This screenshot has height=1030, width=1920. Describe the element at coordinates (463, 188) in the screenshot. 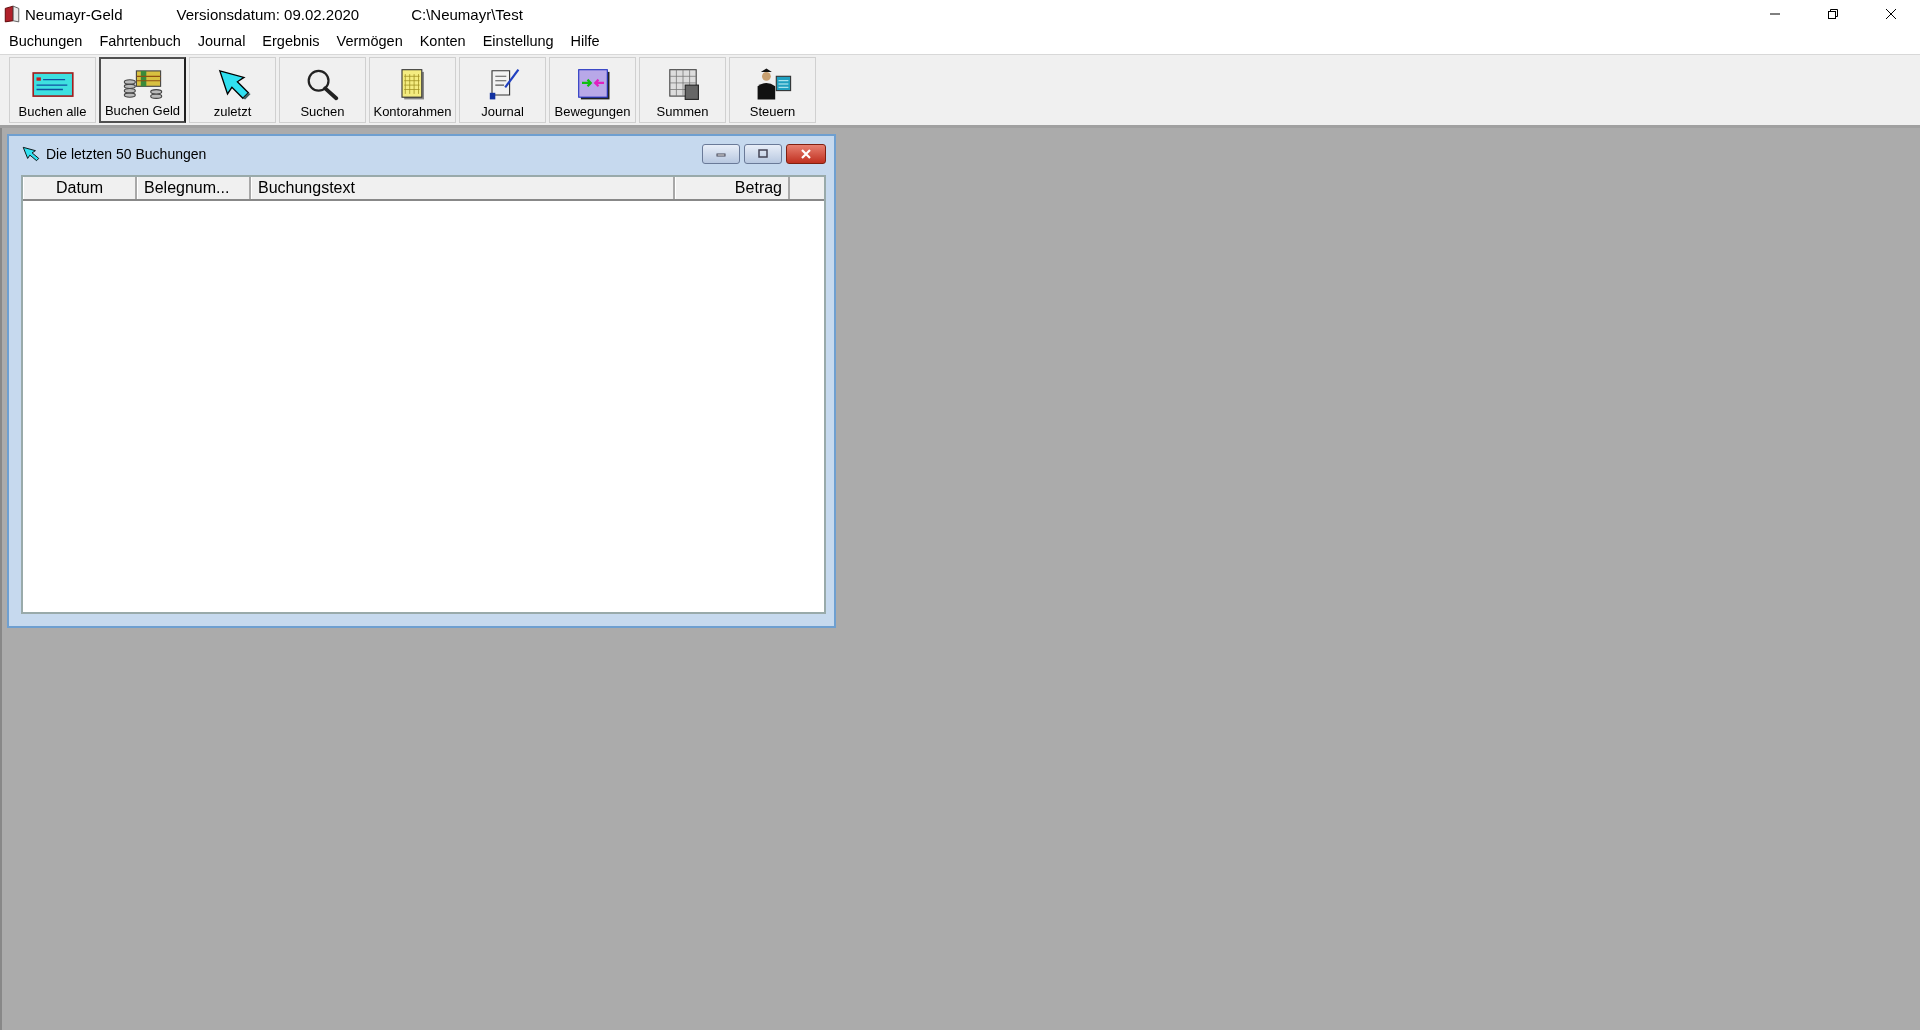

I see `column-header: Buchungstext` at that location.